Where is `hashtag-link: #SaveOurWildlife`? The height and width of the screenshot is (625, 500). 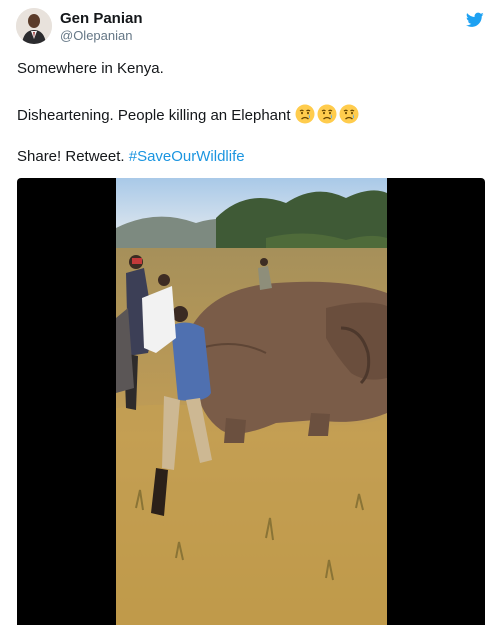 hashtag-link: #SaveOurWildlife is located at coordinates (187, 156).